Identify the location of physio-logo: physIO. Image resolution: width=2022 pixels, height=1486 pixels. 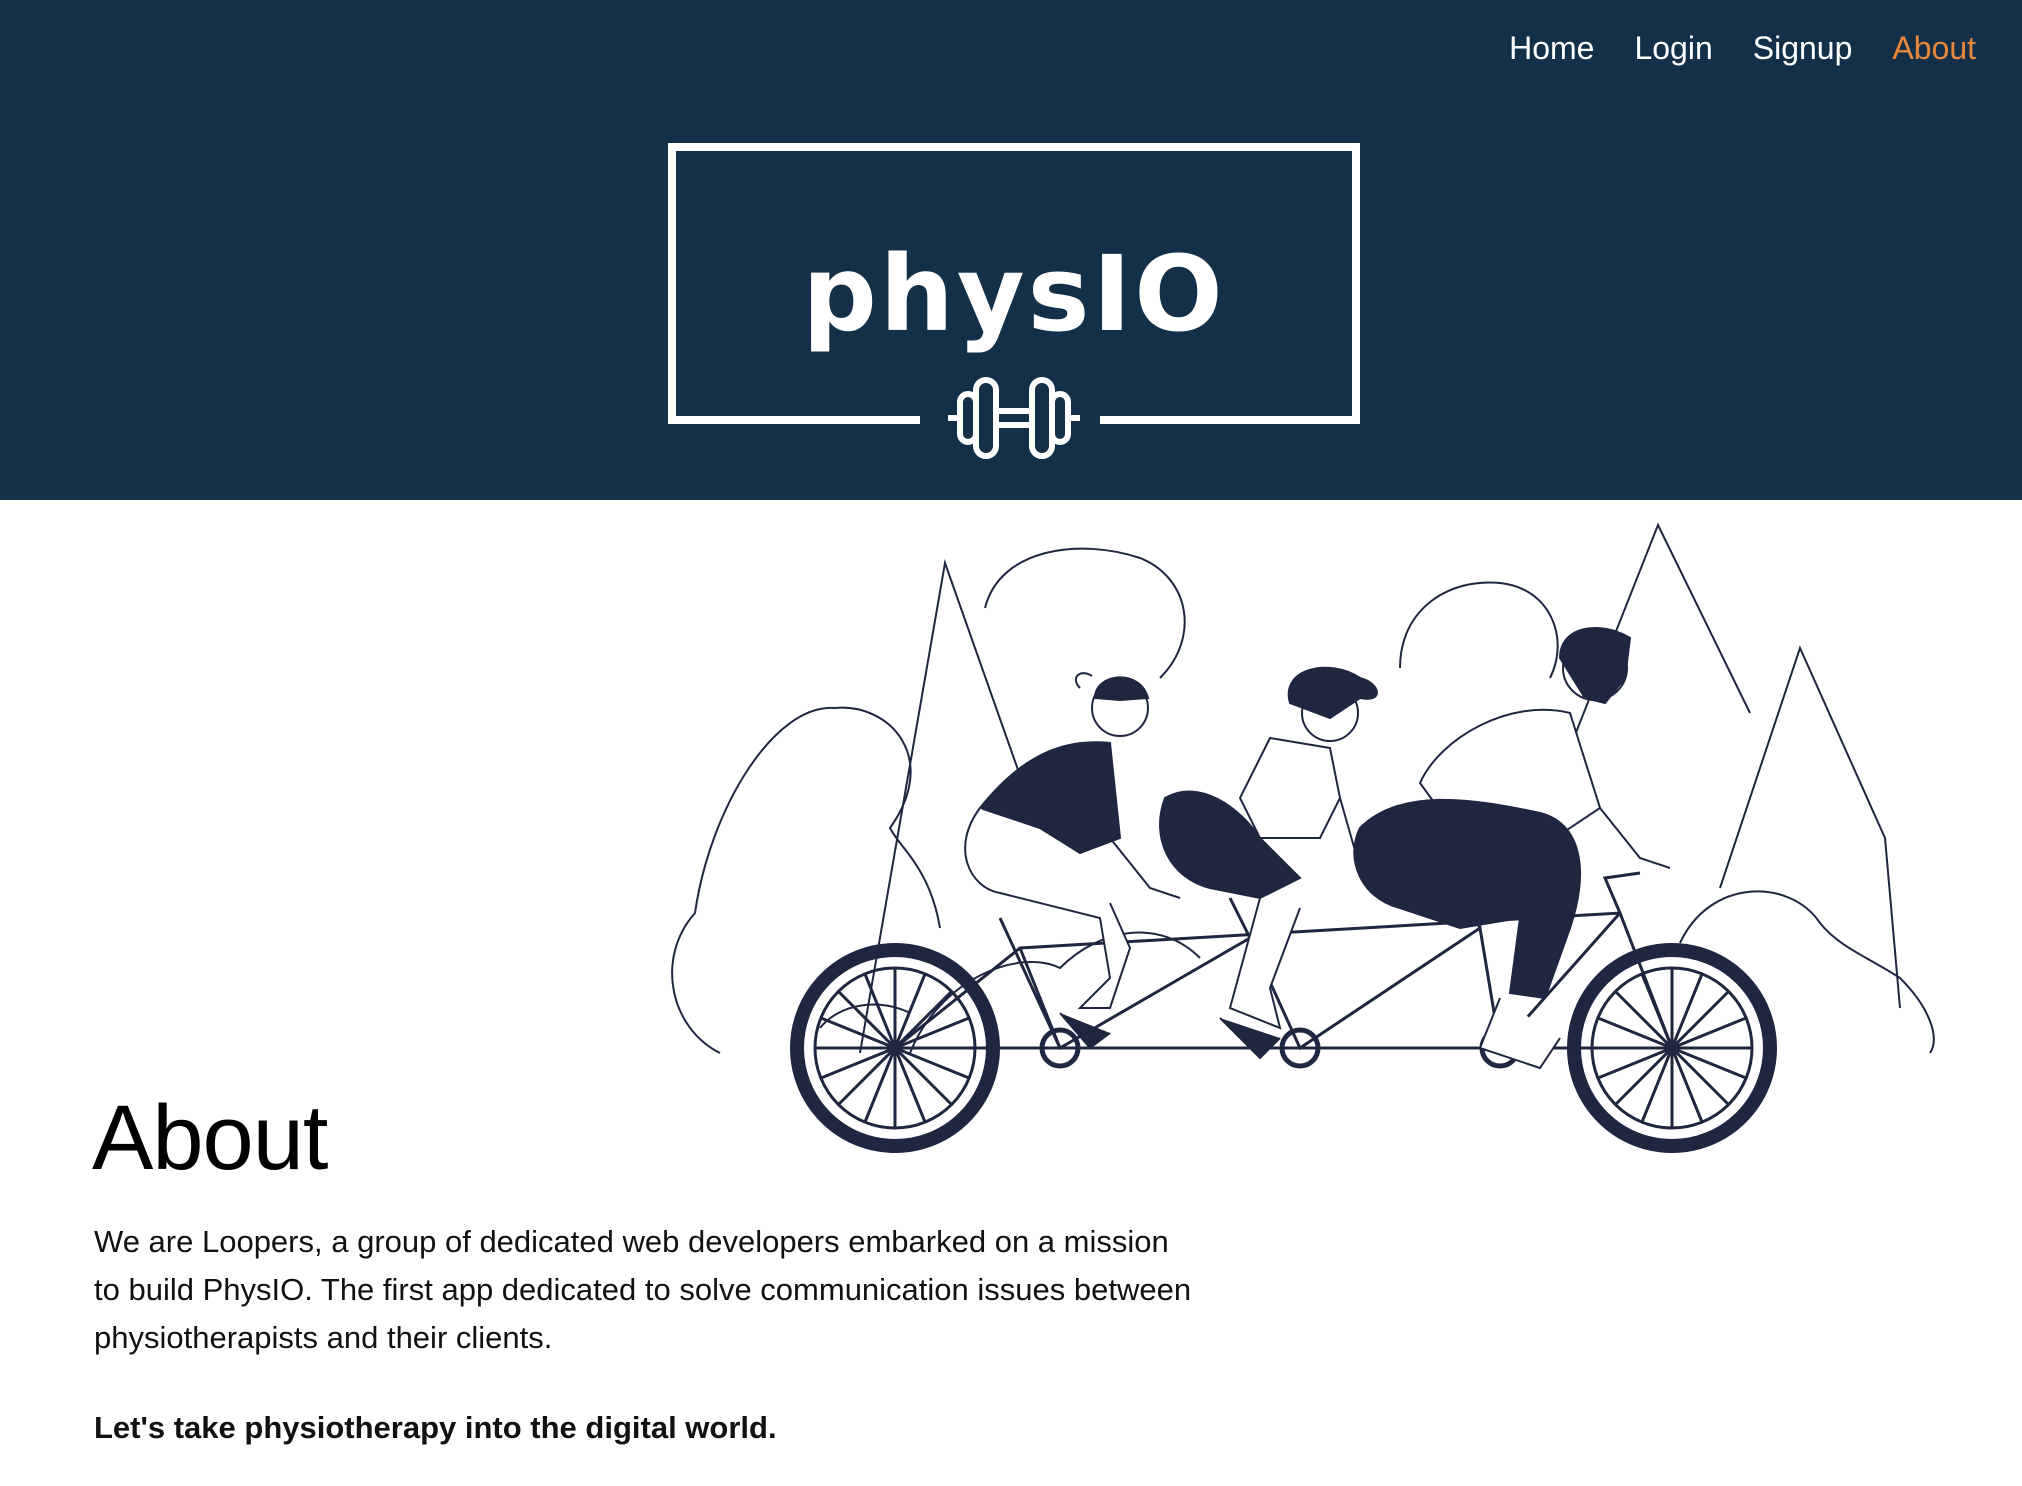
(1014, 303).